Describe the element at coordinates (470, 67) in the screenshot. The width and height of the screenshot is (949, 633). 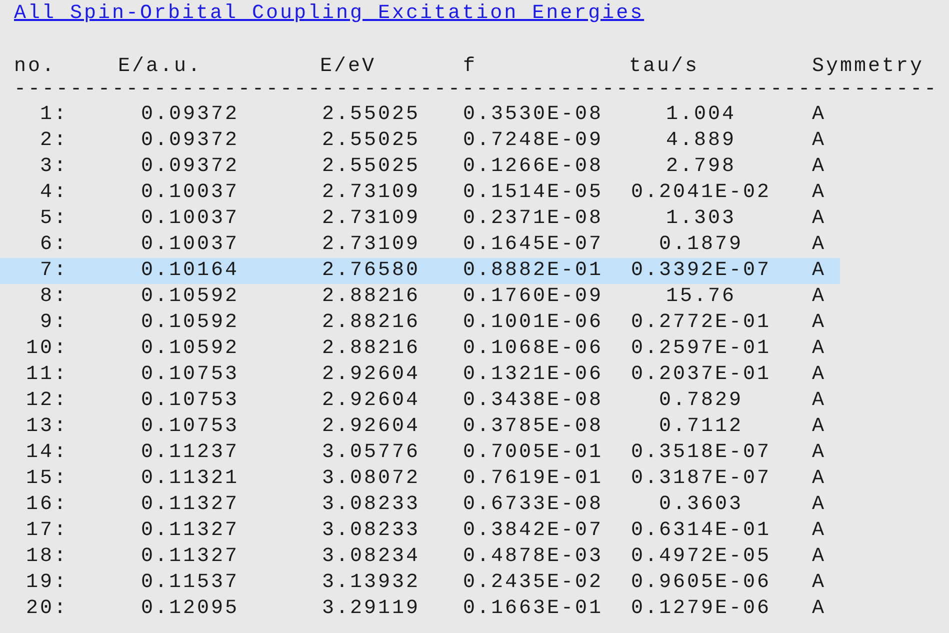
I see `column-header: f` at that location.